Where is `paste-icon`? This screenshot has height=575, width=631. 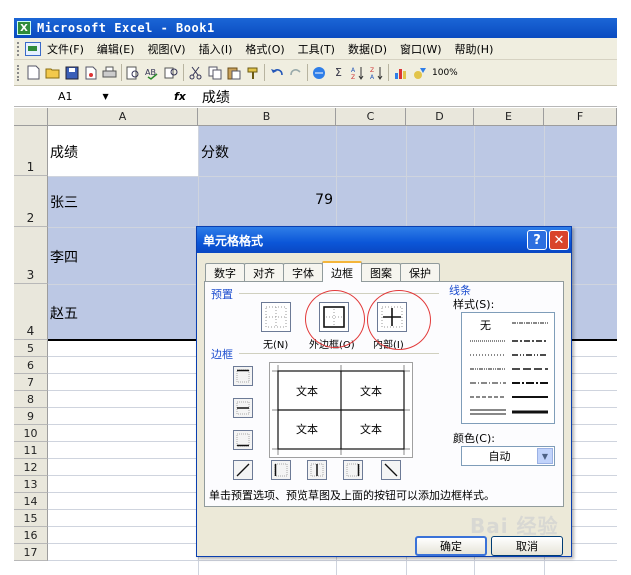 paste-icon is located at coordinates (233, 72).